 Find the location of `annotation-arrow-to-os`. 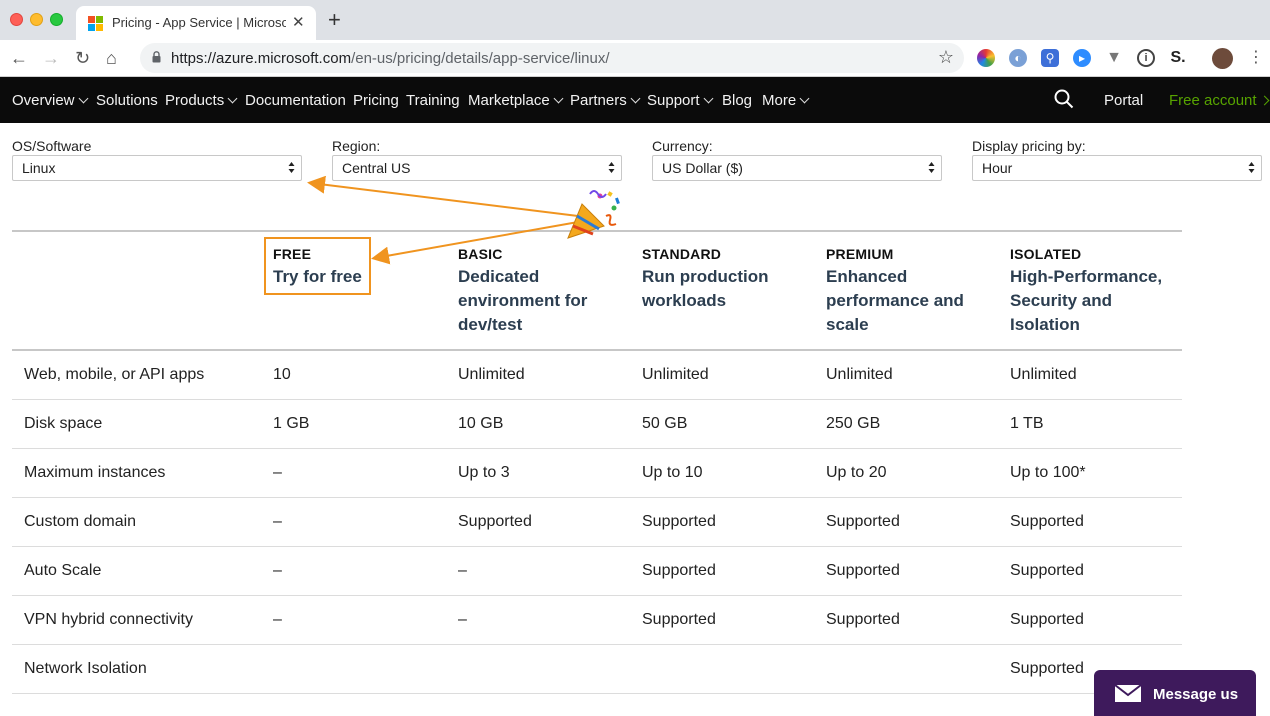

annotation-arrow-to-os is located at coordinates (443, 196).